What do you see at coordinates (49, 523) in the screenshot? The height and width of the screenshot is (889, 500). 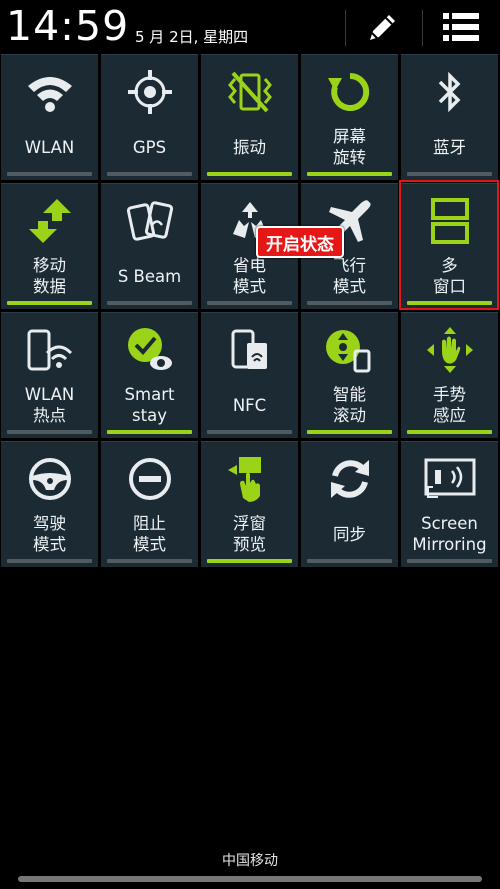 I see `toggle-label-line: 驾驶` at bounding box center [49, 523].